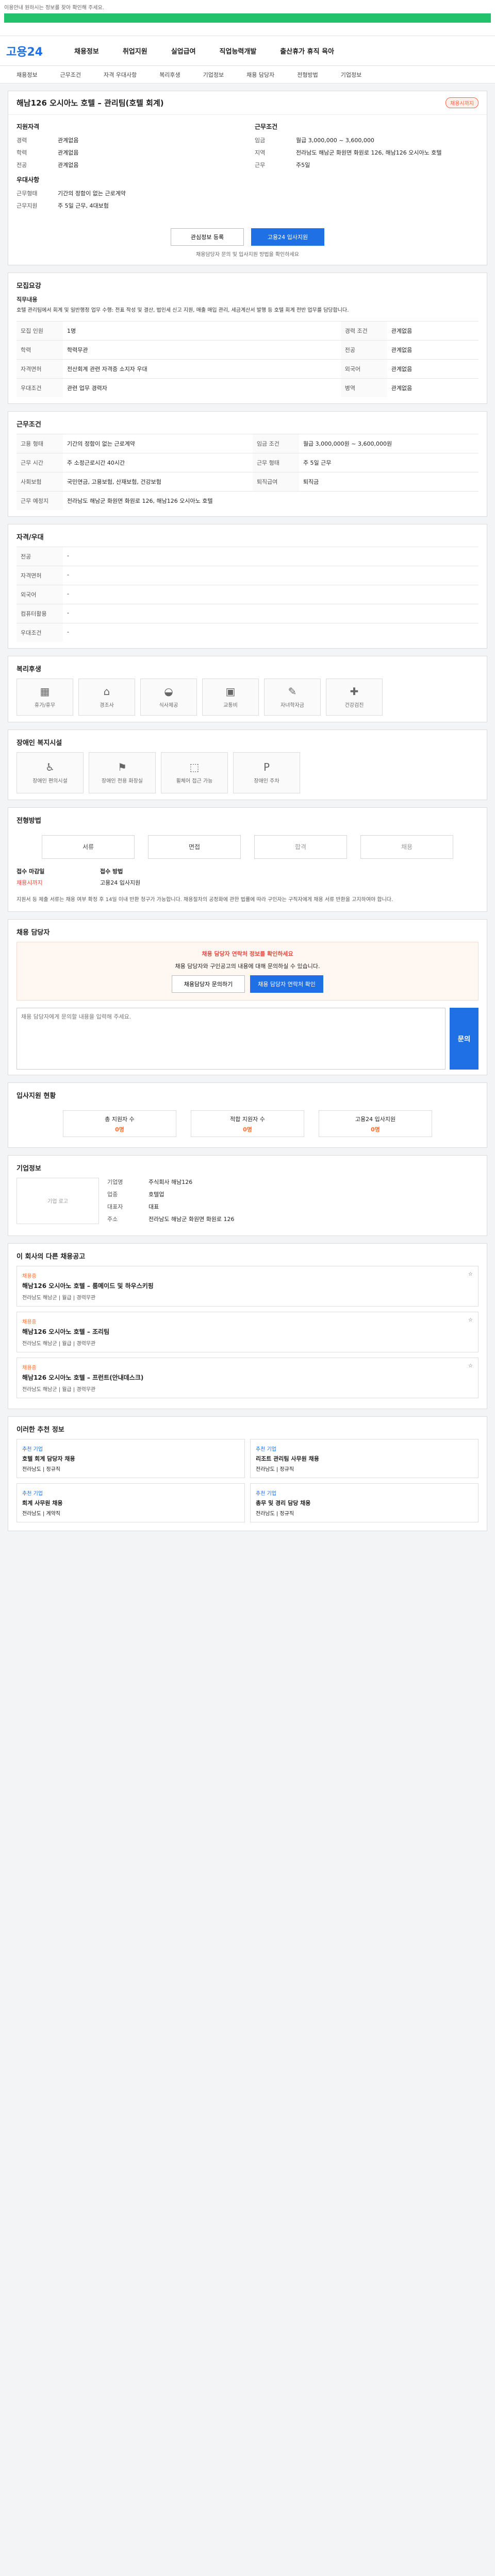  What do you see at coordinates (28, 1168) in the screenshot?
I see `company-title: 기업정보` at bounding box center [28, 1168].